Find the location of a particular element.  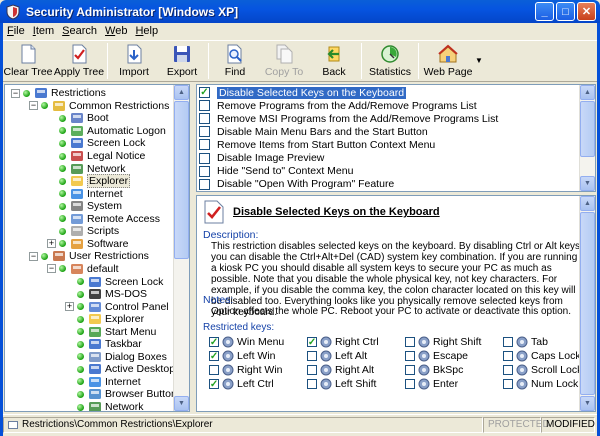

tree-item: Boot is located at coordinates (78, 118).